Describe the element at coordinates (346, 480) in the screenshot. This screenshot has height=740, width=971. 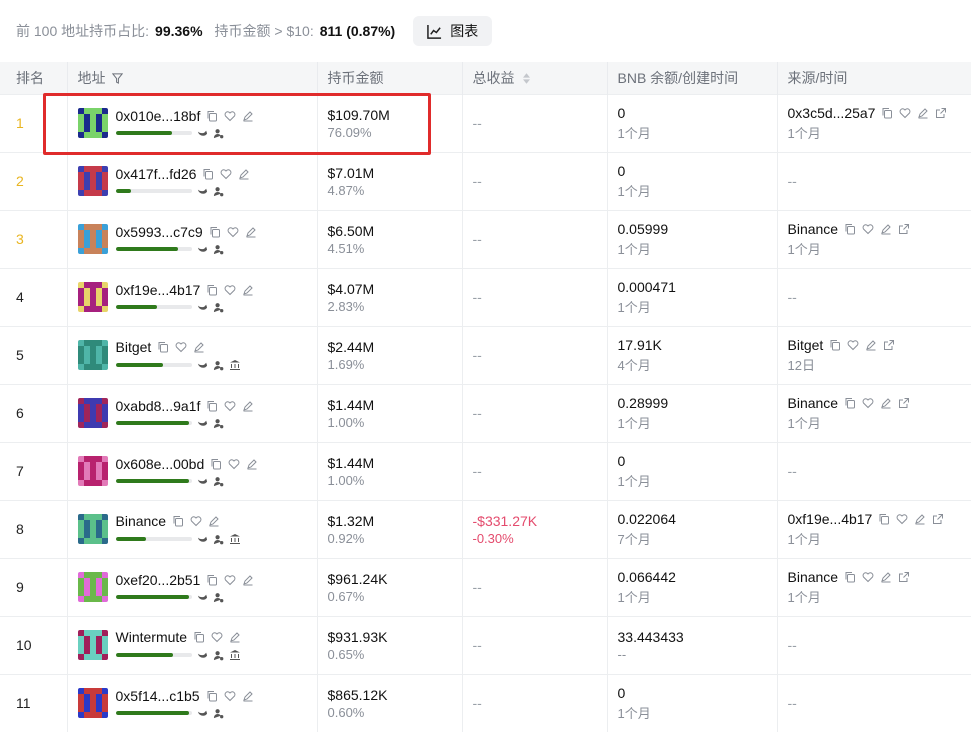
I see `holding-percent: 1.00%` at that location.